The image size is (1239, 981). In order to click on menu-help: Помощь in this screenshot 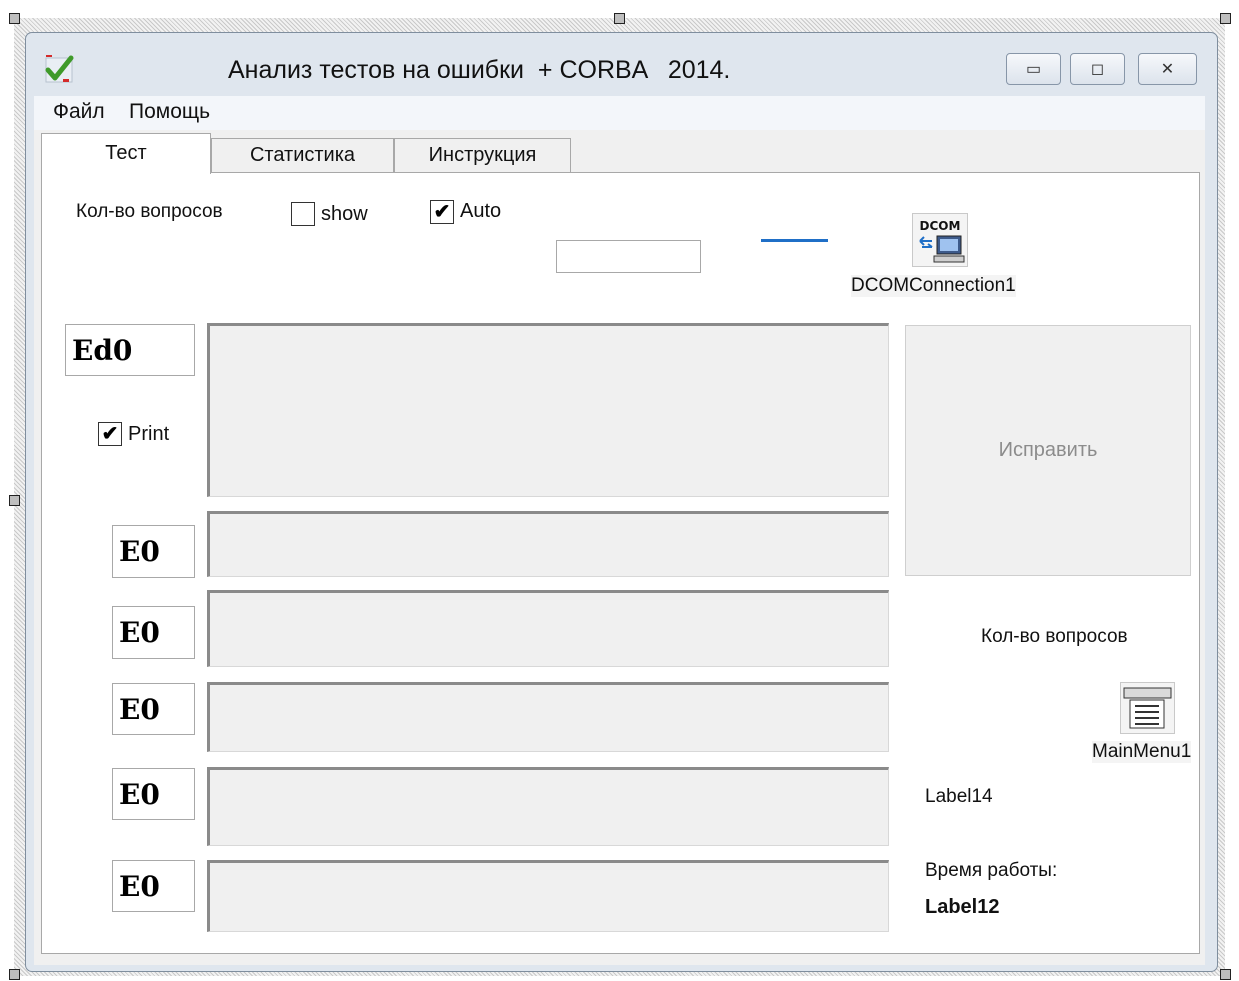, I will do `click(169, 112)`.